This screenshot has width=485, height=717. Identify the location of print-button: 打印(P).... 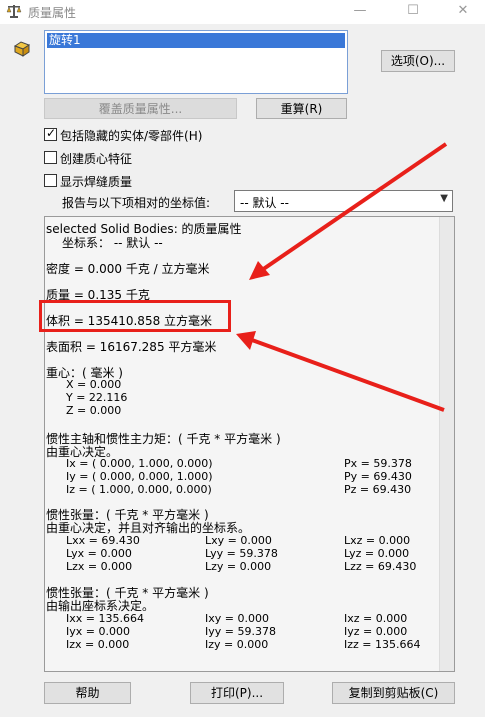
(237, 693).